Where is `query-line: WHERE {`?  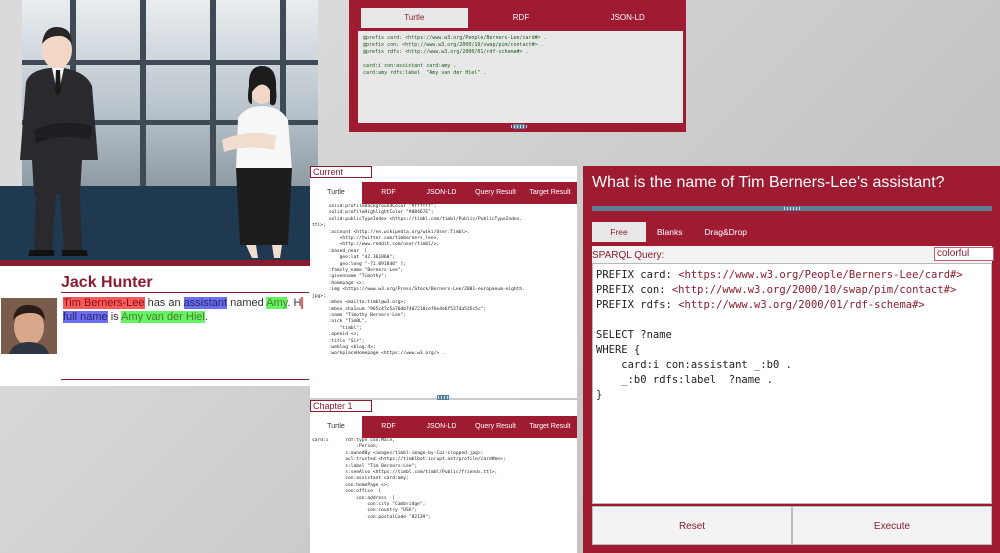
query-line: WHERE { is located at coordinates (618, 350).